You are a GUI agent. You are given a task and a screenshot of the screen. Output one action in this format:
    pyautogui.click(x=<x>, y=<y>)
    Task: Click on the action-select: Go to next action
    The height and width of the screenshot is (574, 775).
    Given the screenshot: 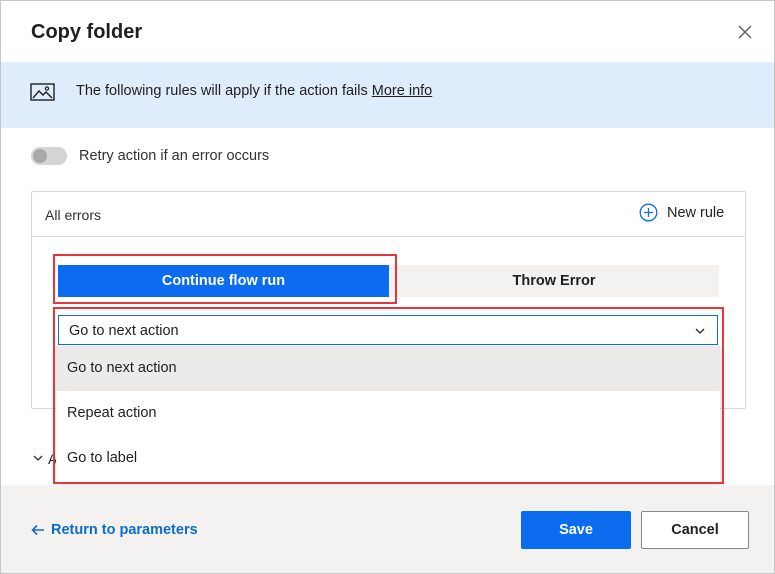 What is the action you would take?
    pyautogui.click(x=388, y=330)
    